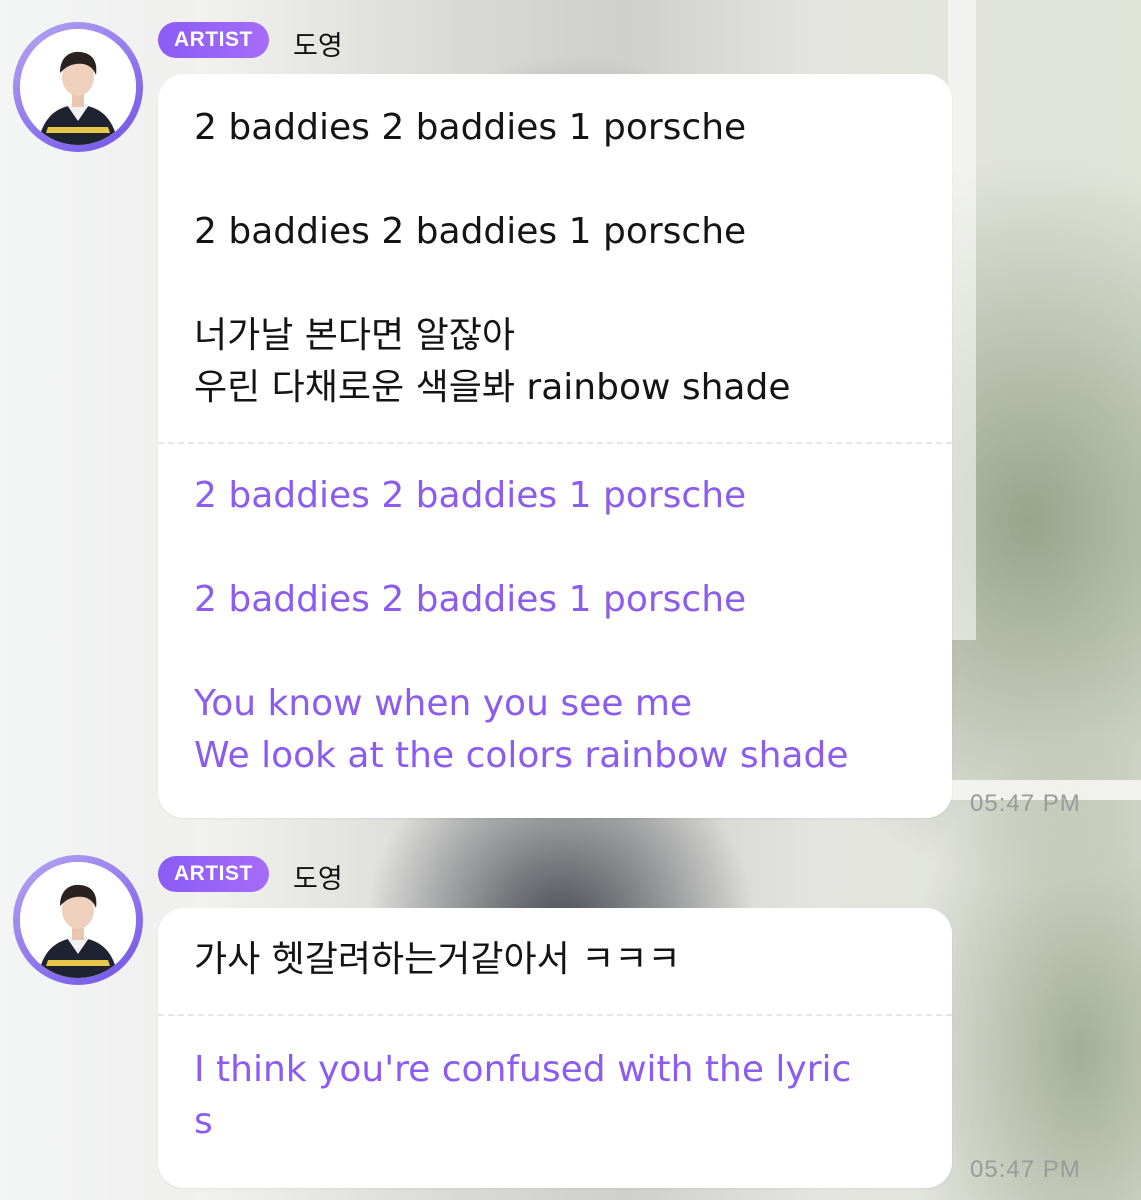  Describe the element at coordinates (213, 874) in the screenshot. I see `artist-badge: ARTIST` at that location.